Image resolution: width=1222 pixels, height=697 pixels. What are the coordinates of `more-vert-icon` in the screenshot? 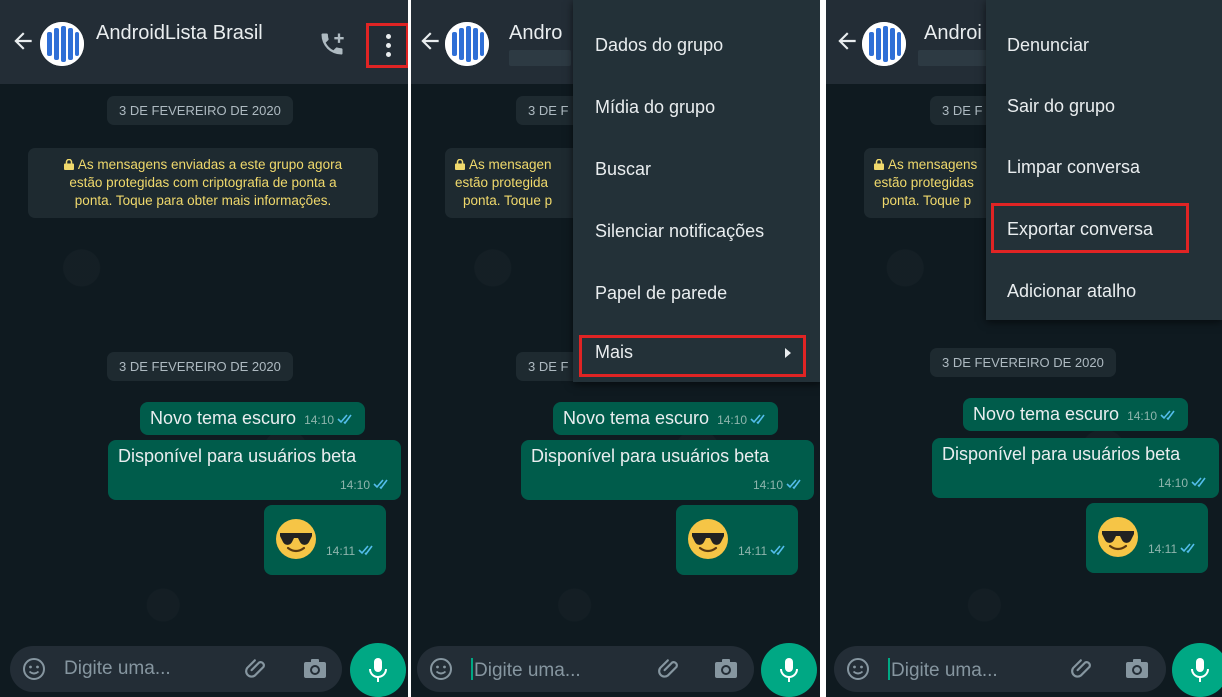 It's located at (388, 47).